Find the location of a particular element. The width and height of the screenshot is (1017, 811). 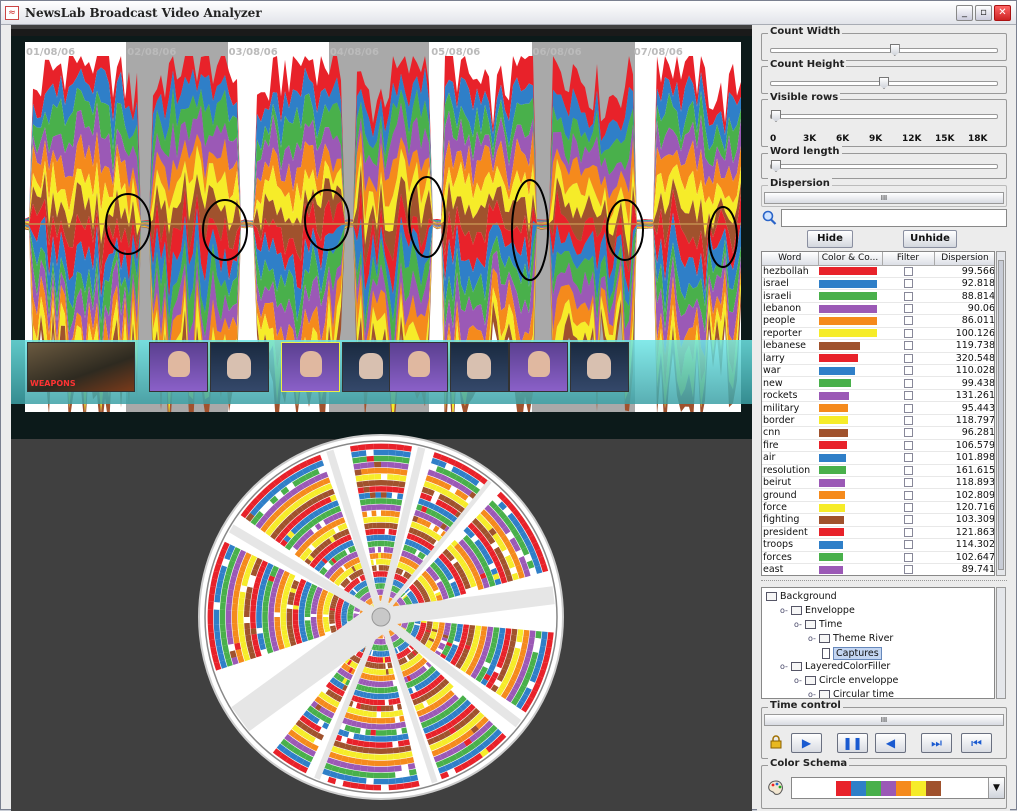

lock-icon is located at coordinates (776, 742).